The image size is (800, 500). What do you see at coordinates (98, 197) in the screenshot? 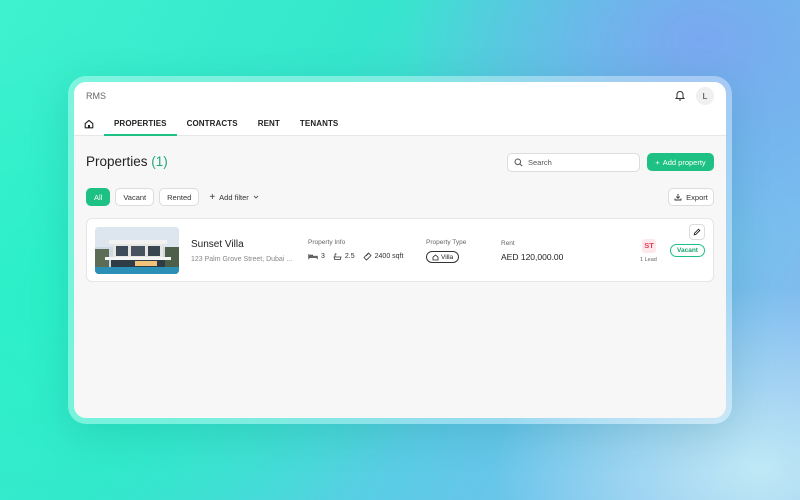
I see `filter-chip-all: All` at bounding box center [98, 197].